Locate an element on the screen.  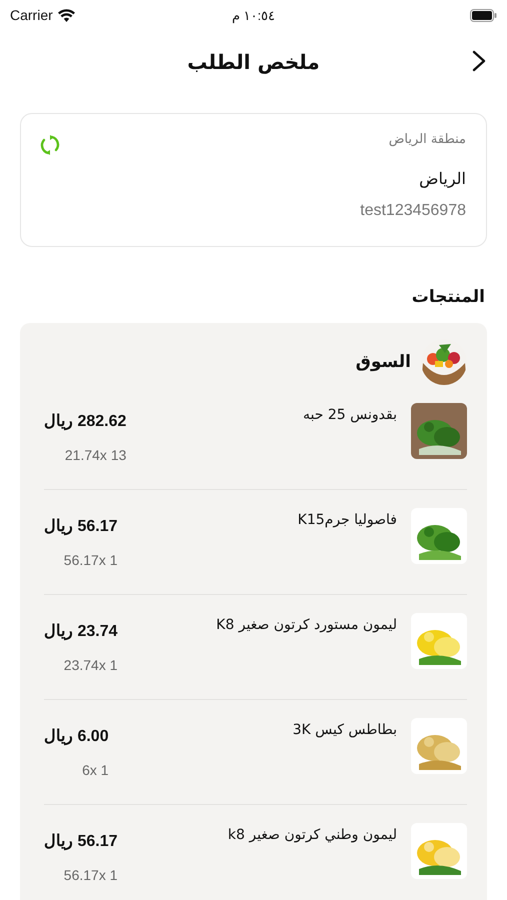
product-total: 282.62 ريال is located at coordinates (85, 421).